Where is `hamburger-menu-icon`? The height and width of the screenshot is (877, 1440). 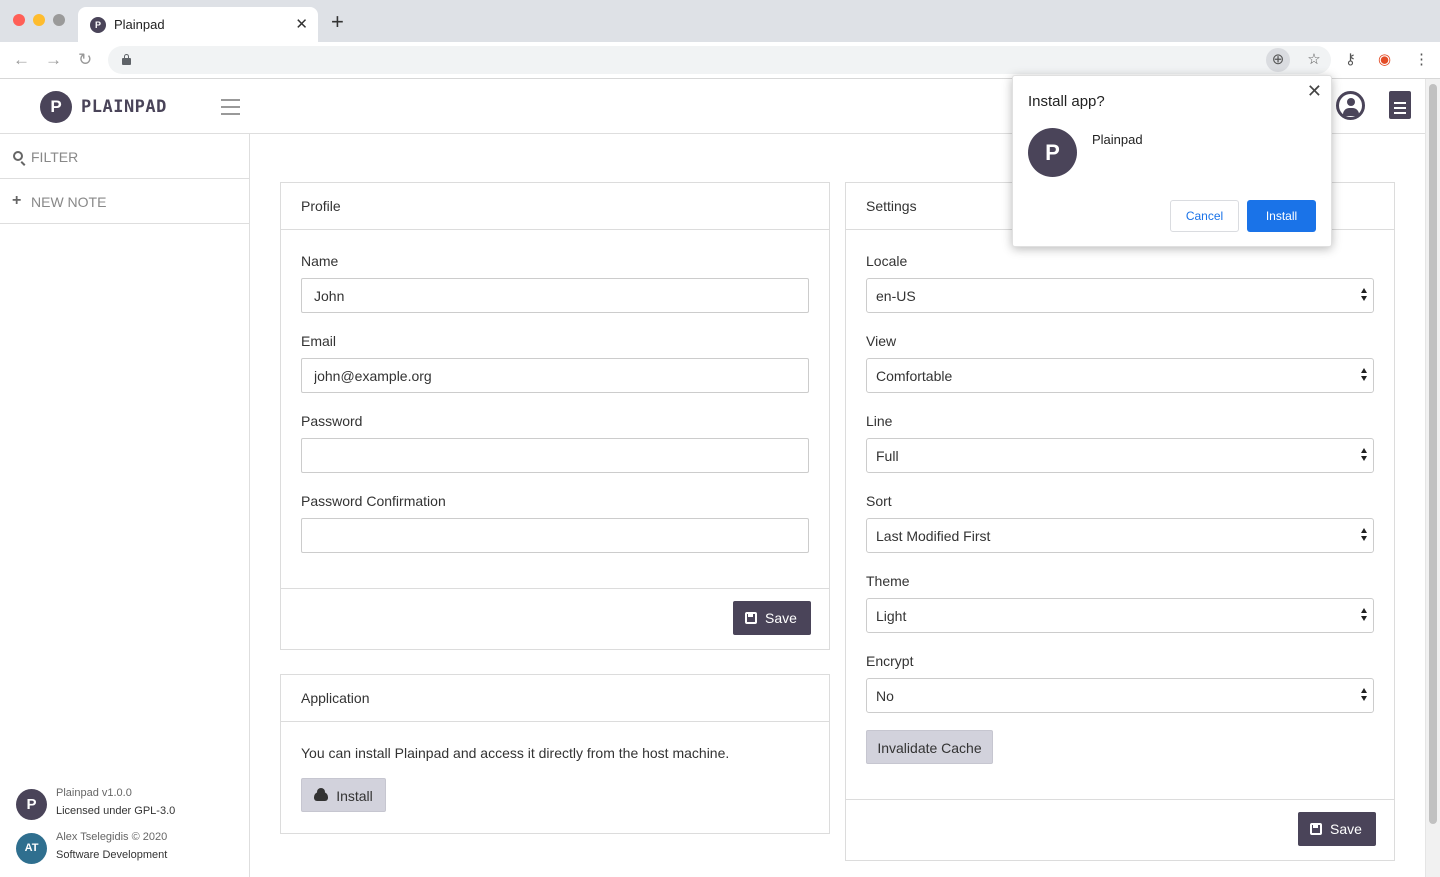 hamburger-menu-icon is located at coordinates (230, 109).